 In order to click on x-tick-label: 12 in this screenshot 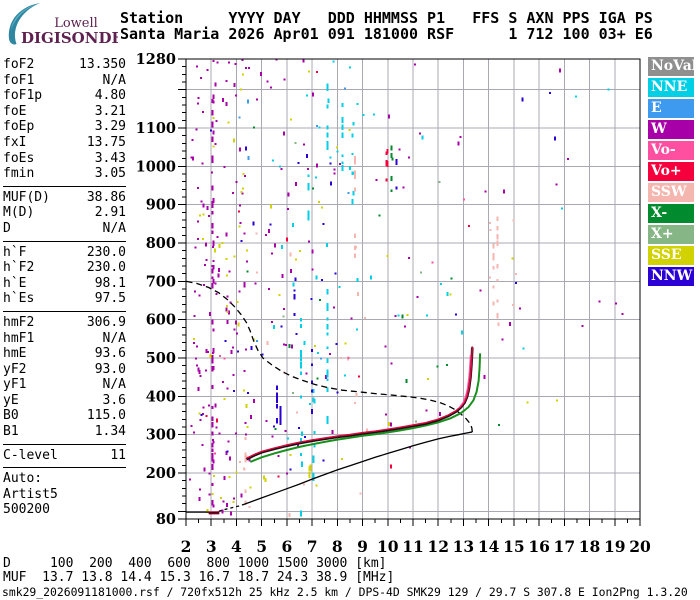, I will do `click(438, 546)`.